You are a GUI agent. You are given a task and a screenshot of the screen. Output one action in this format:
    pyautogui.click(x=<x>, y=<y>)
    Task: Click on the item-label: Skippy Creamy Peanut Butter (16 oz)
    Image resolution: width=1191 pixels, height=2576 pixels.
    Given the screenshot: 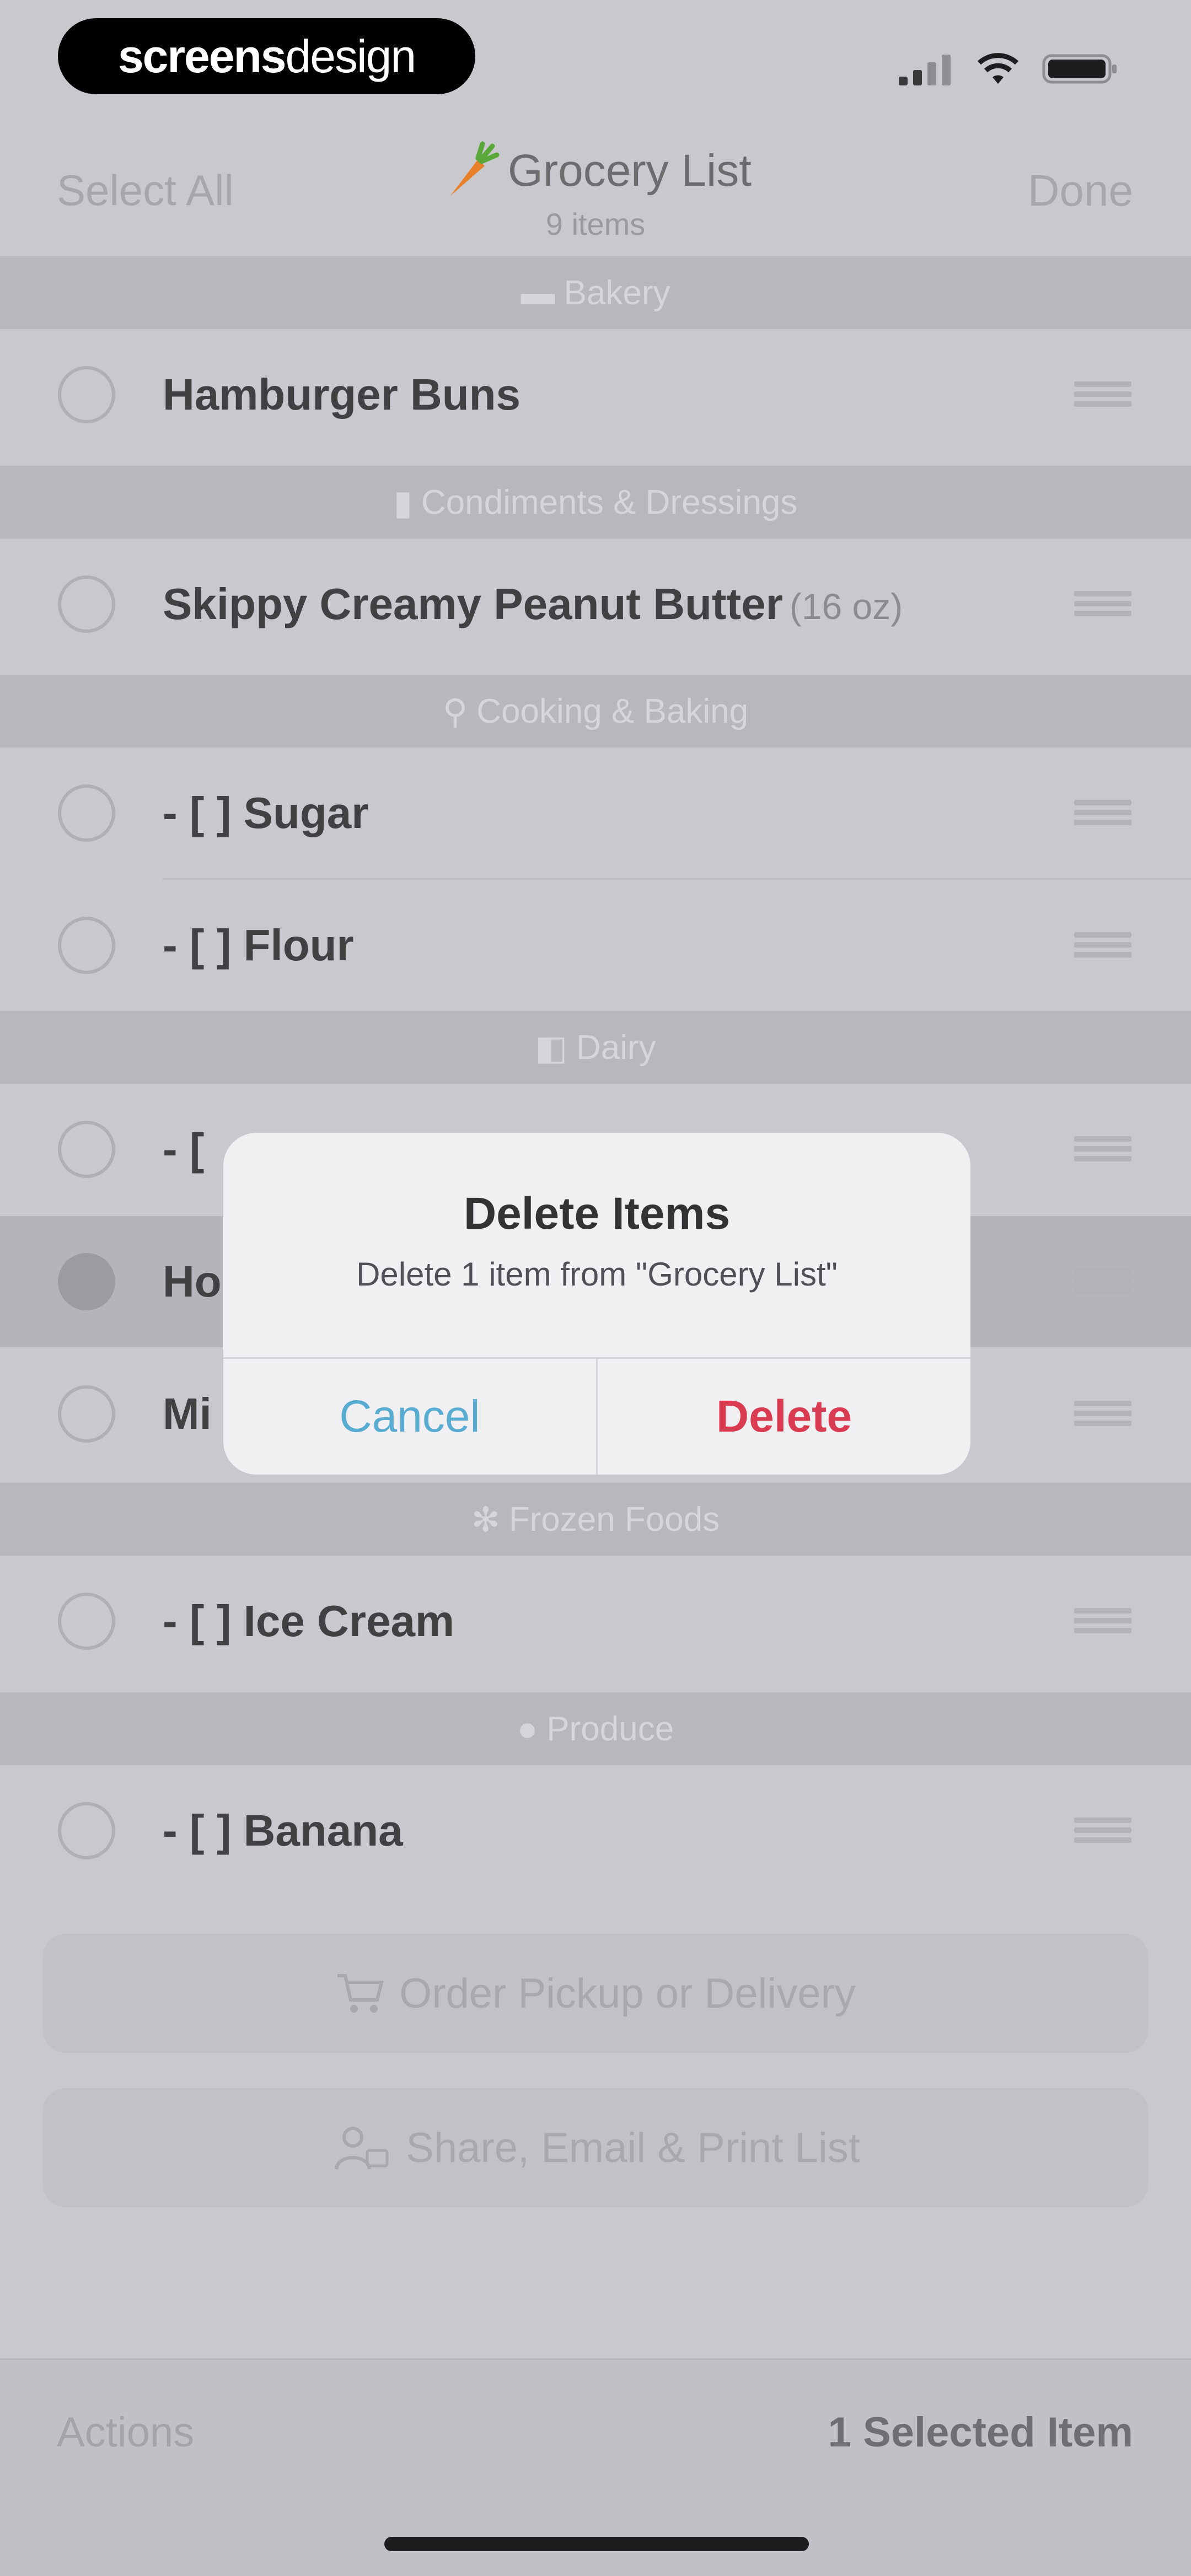 What is the action you would take?
    pyautogui.click(x=533, y=603)
    